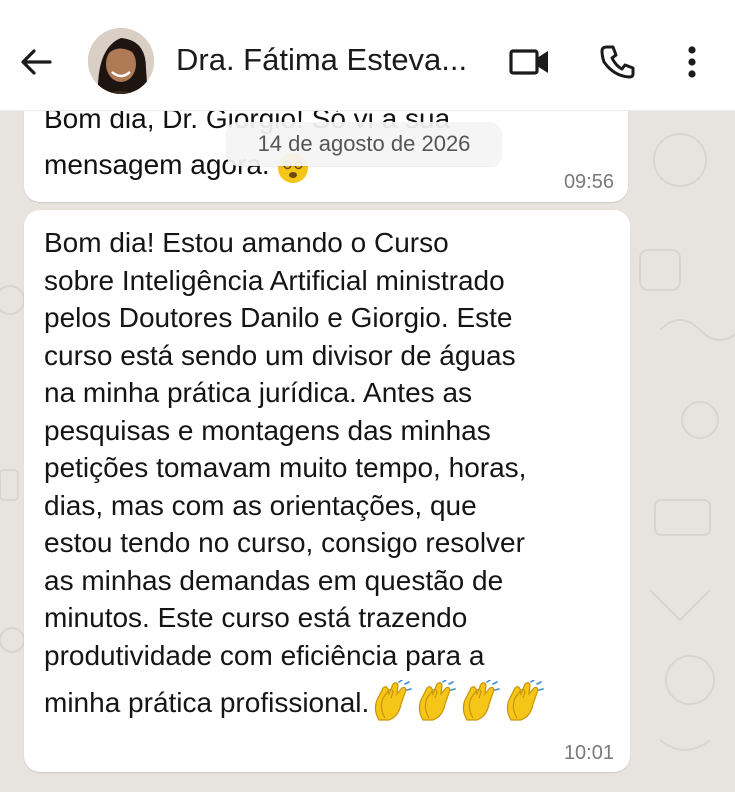 The width and height of the screenshot is (735, 792). I want to click on voice-call-button, so click(618, 62).